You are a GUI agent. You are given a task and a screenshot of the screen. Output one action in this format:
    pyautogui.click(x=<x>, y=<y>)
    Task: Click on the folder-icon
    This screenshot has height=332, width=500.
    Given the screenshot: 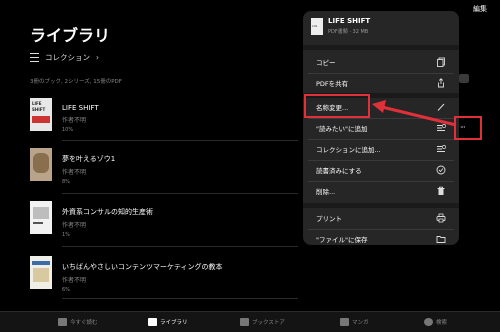 What is the action you would take?
    pyautogui.click(x=441, y=239)
    